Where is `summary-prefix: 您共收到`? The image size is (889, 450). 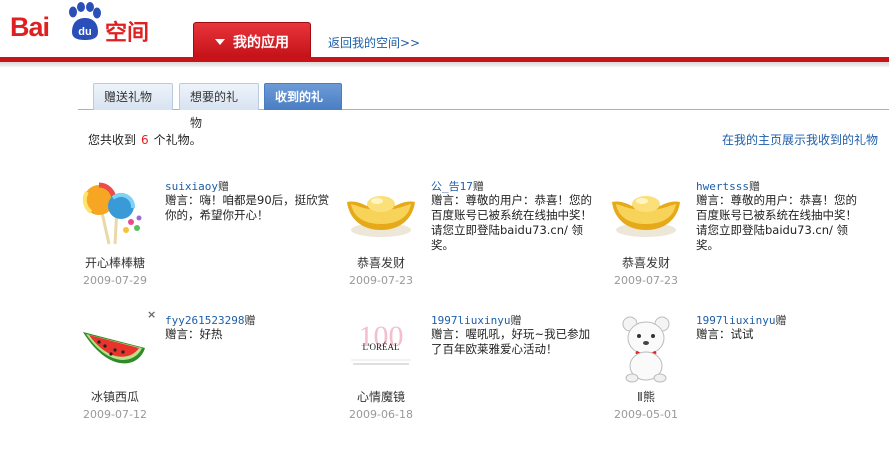 summary-prefix: 您共收到 is located at coordinates (112, 140).